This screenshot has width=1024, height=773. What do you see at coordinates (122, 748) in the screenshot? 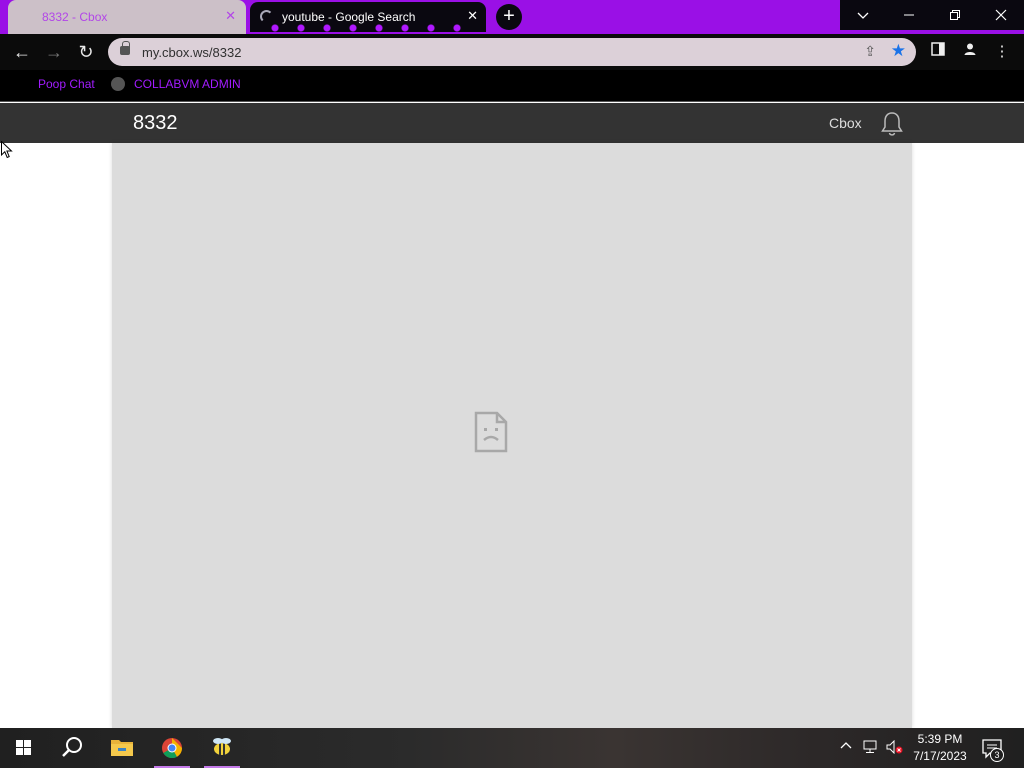
I see `file-explorer-icon` at bounding box center [122, 748].